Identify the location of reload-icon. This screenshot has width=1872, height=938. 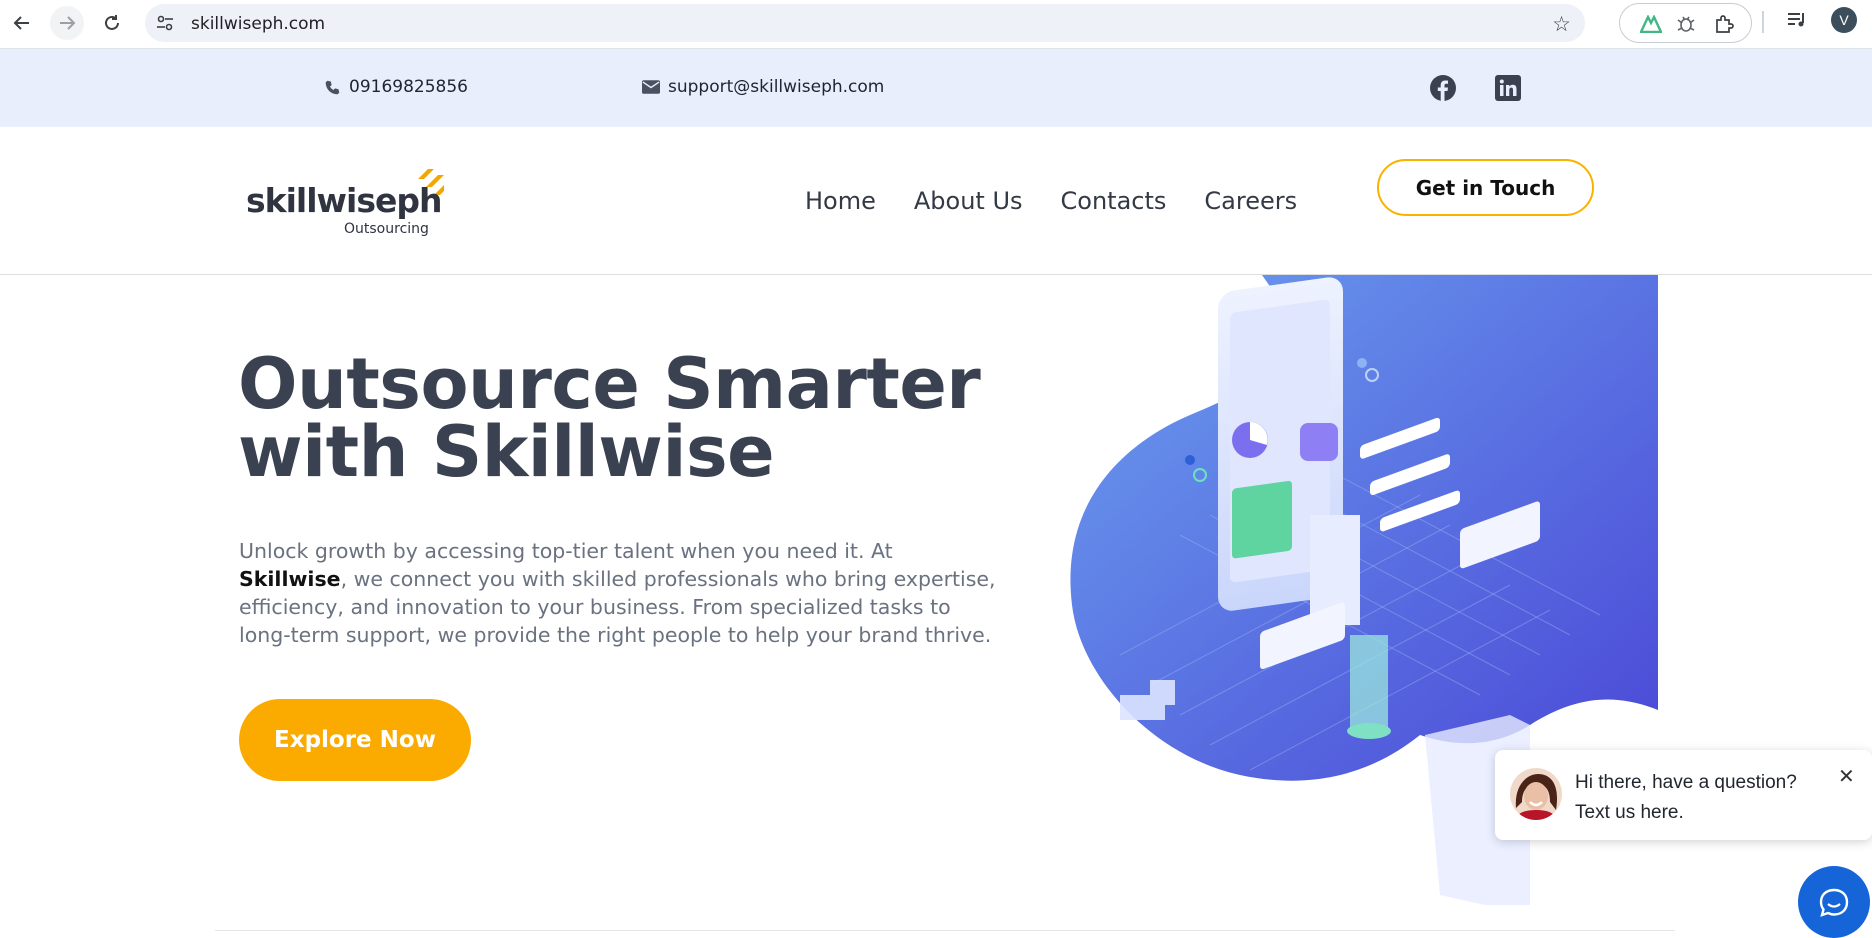
(112, 22).